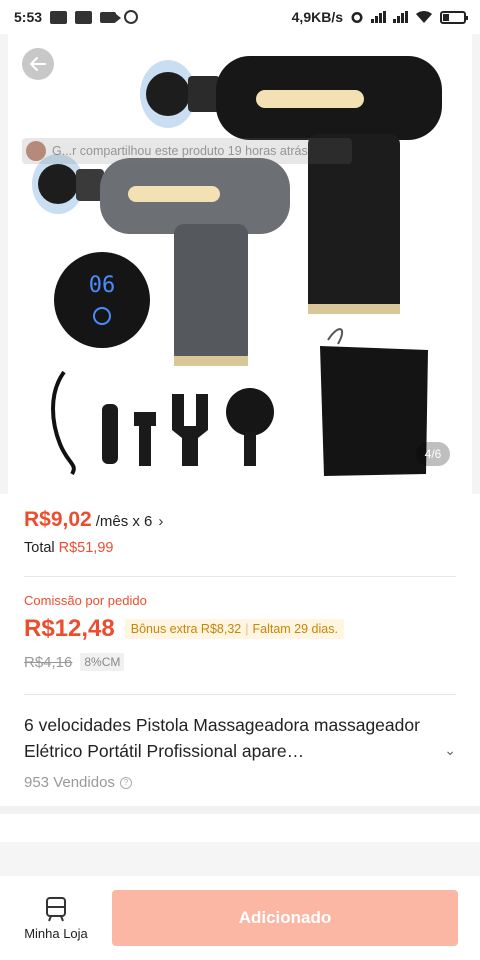 Image resolution: width=480 pixels, height=960 pixels. What do you see at coordinates (102, 662) in the screenshot?
I see `commission-rate-badge: 8%CM` at bounding box center [102, 662].